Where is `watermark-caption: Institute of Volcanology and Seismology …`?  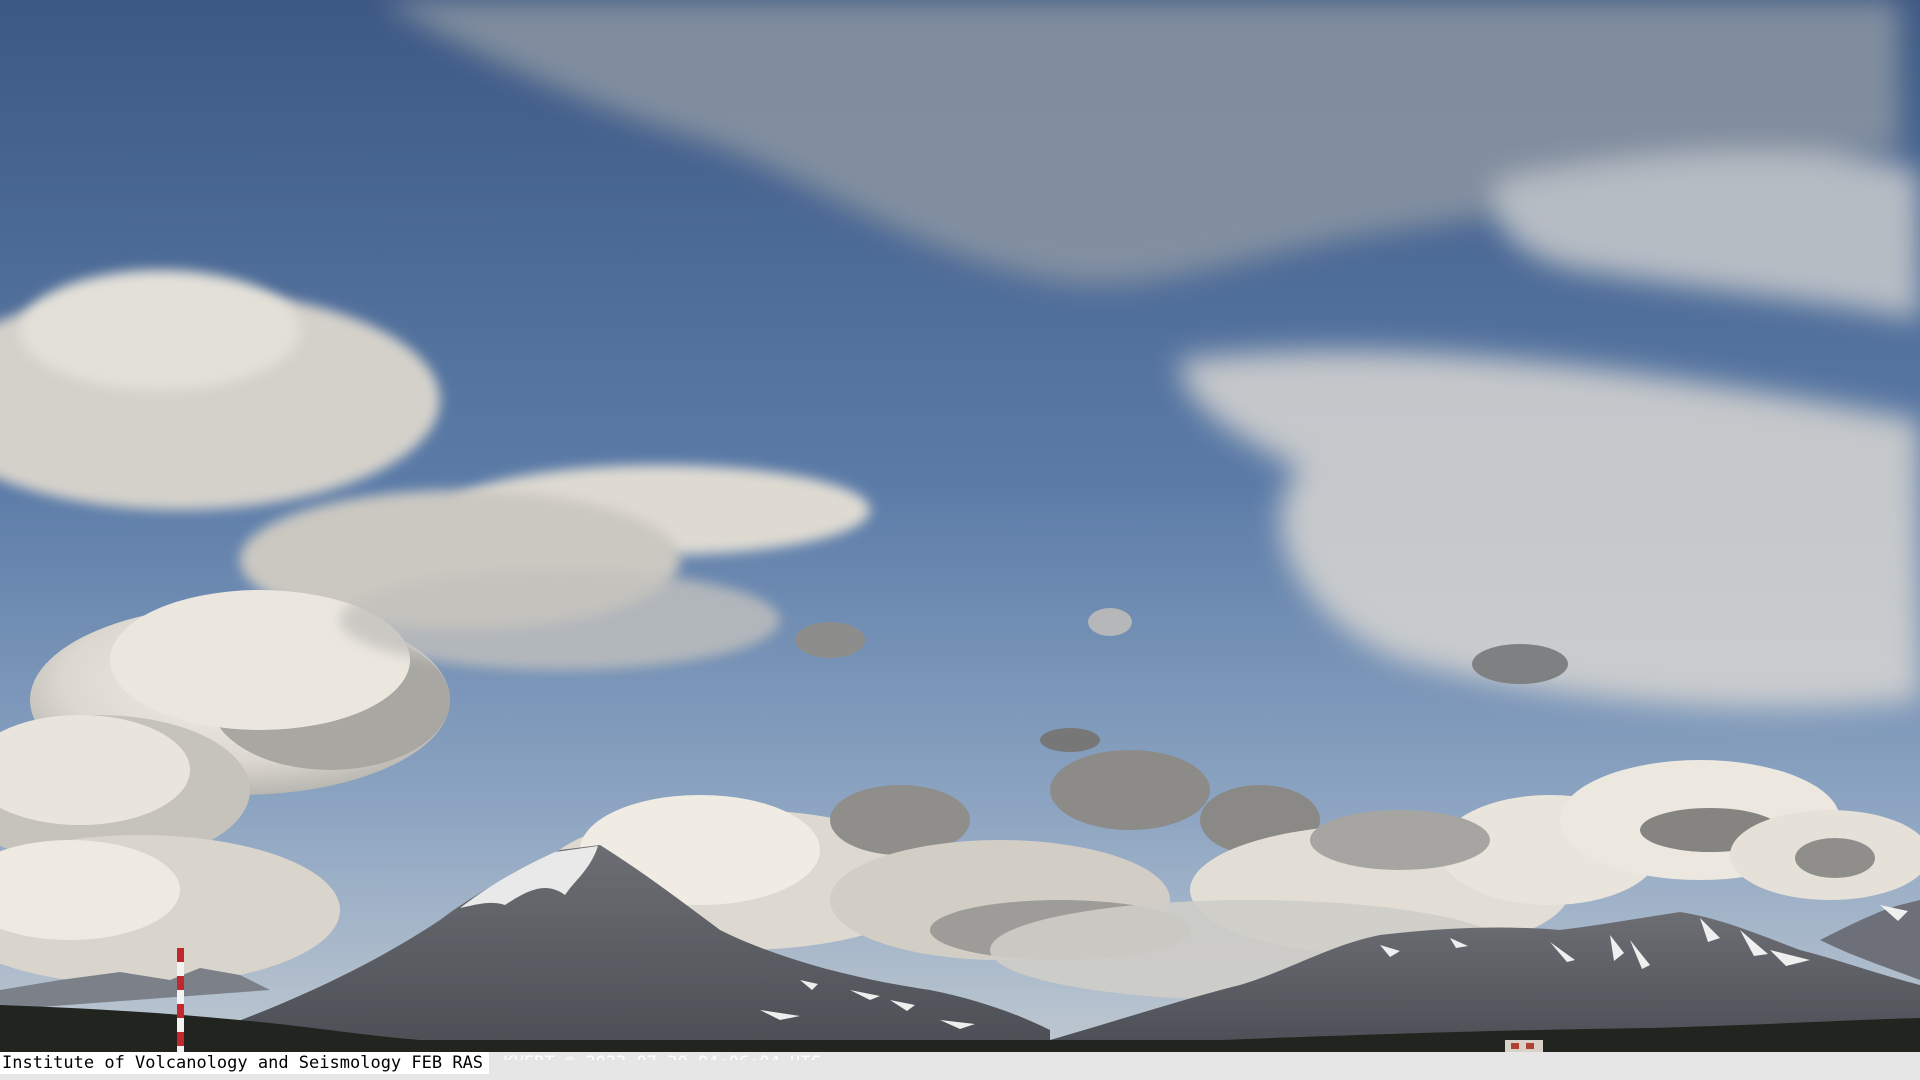
watermark-caption: Institute of Volcanology and Seismology … is located at coordinates (245, 1063).